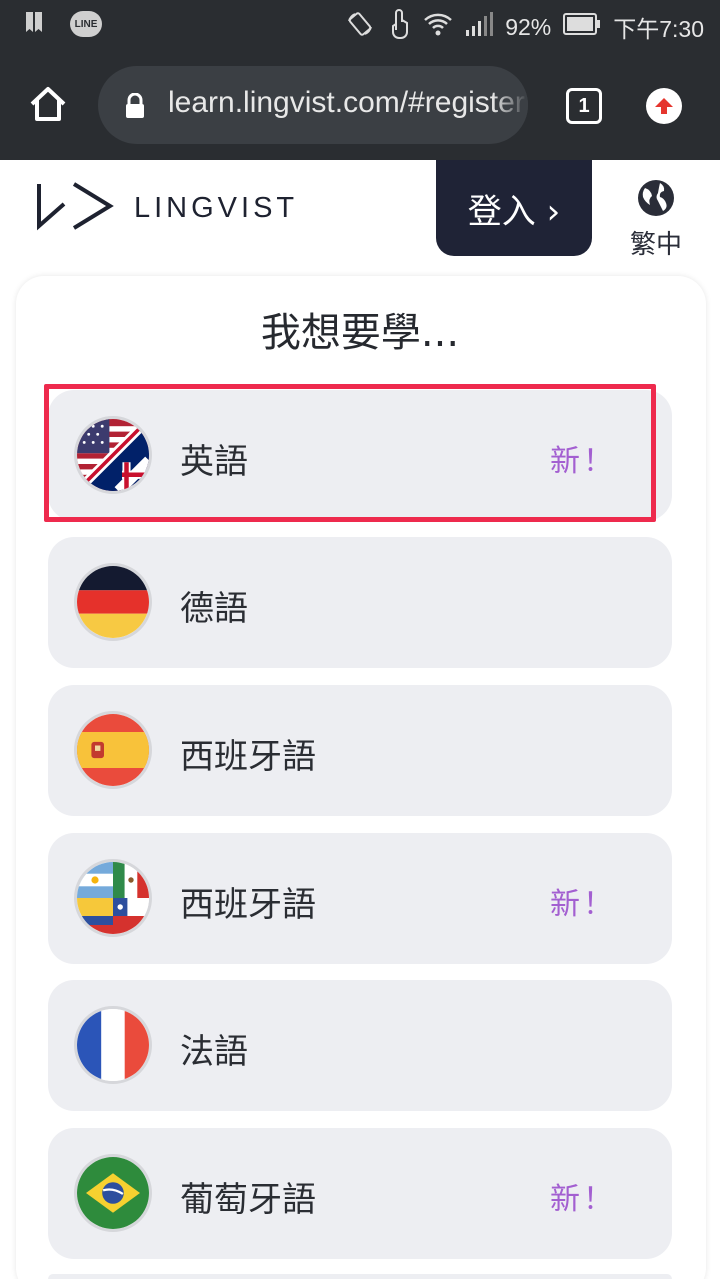  Describe the element at coordinates (528, 26) in the screenshot. I see `battery-percent: 92%` at that location.